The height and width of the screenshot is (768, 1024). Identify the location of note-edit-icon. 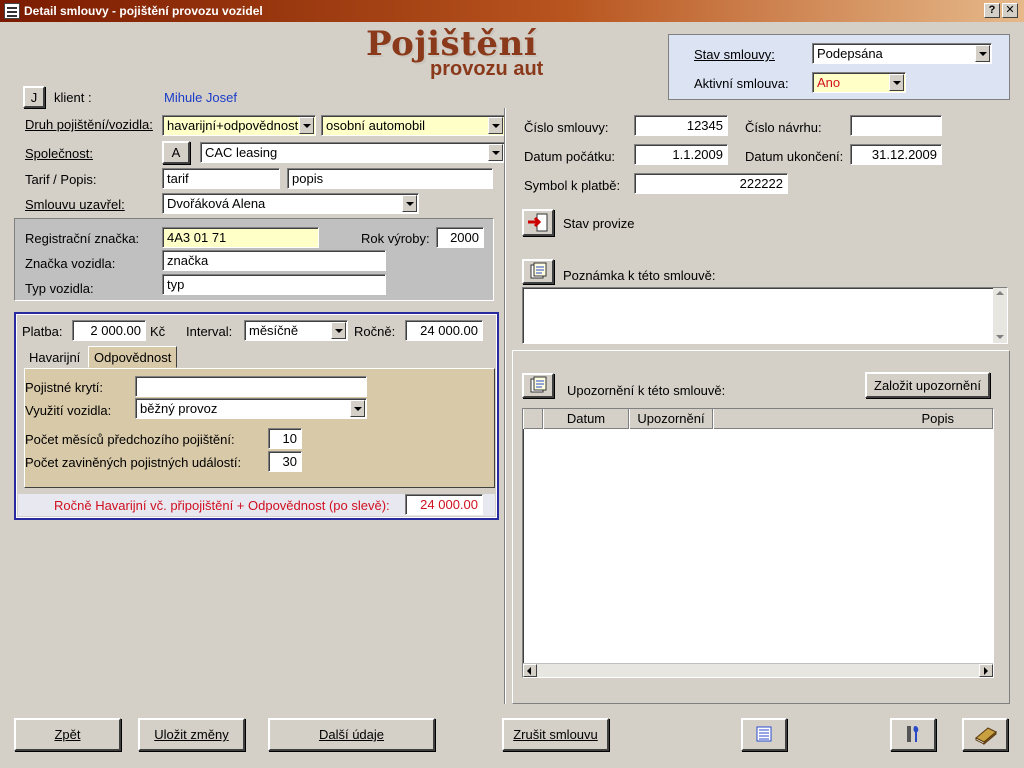
(538, 270).